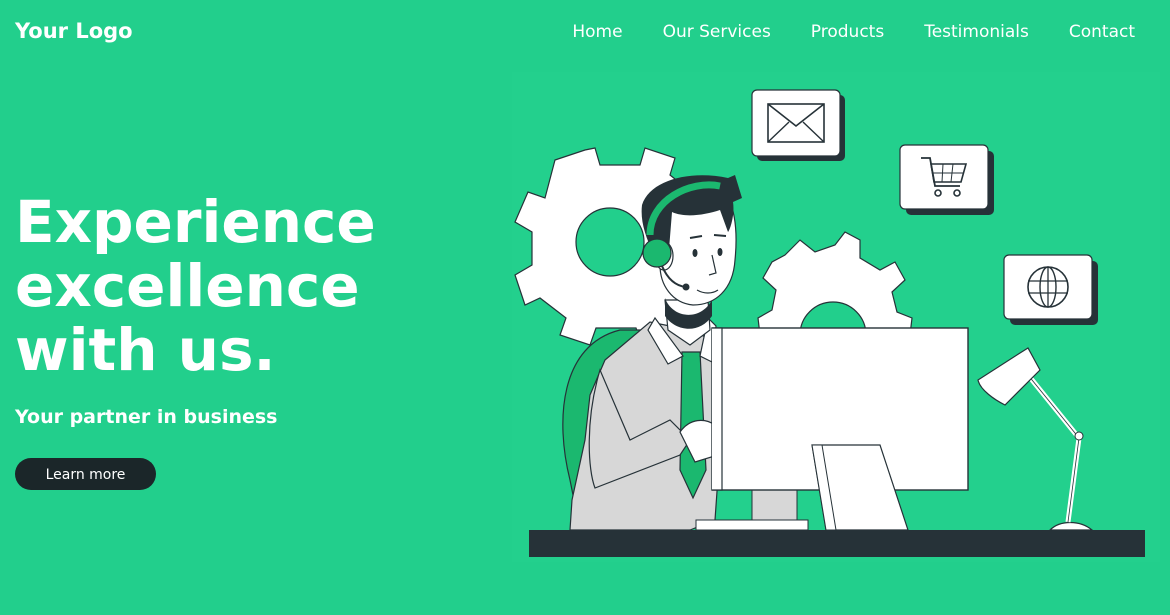  I want to click on nav-our-services: Our Services, so click(717, 32).